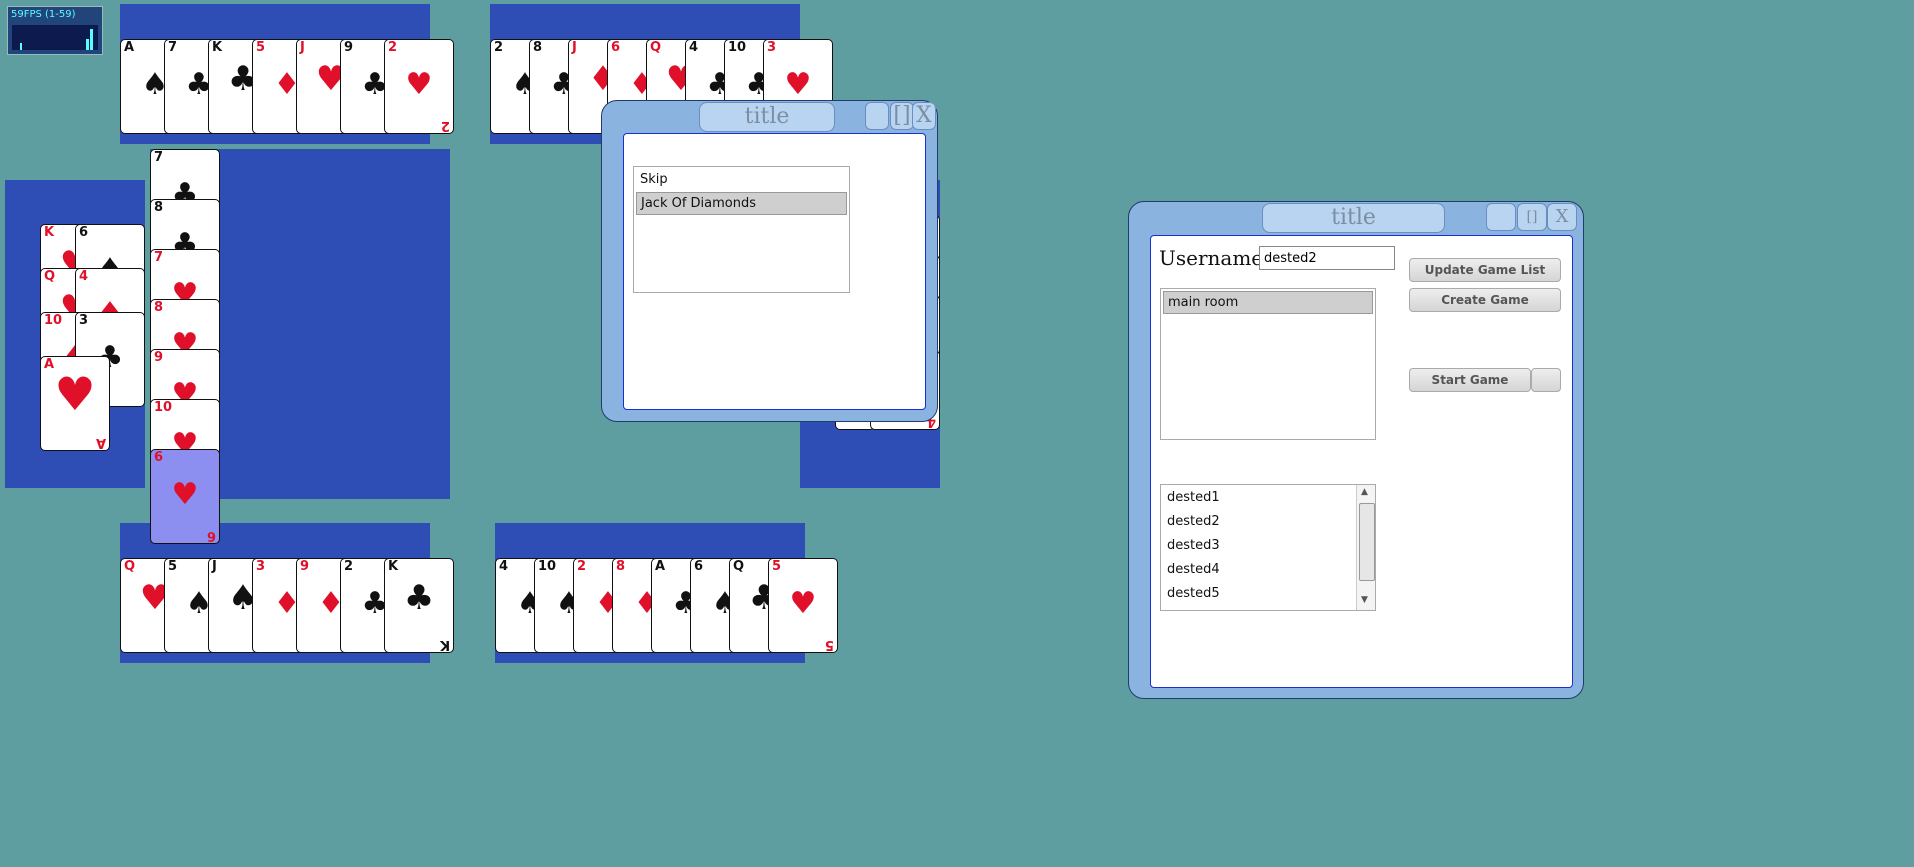  Describe the element at coordinates (741, 229) in the screenshot. I see `choice-list: Skip Jack Of Diamonds` at that location.